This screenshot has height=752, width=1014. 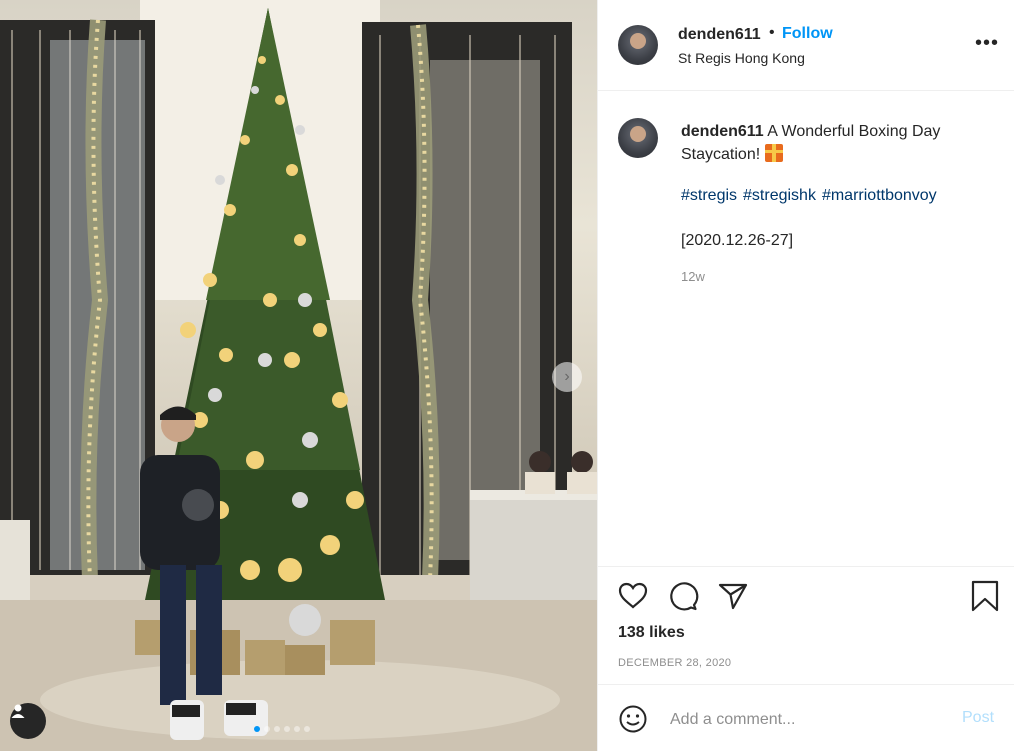 What do you see at coordinates (28, 721) in the screenshot?
I see `tagged-users-button` at bounding box center [28, 721].